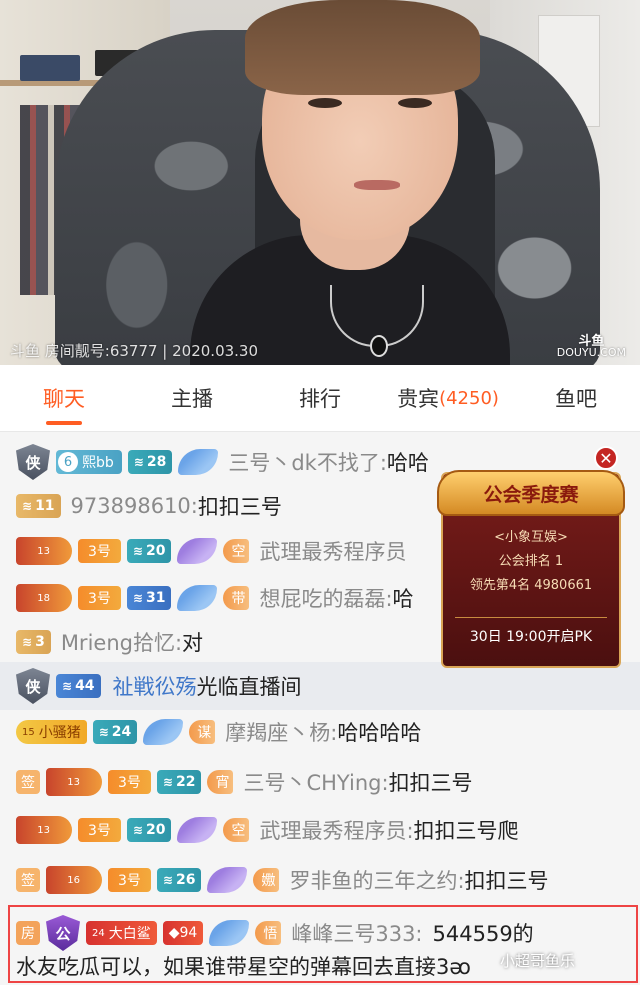 The height and width of the screenshot is (985, 640). Describe the element at coordinates (538, 961) in the screenshot. I see `corner-watermark: 小超哥鱼乐` at that location.